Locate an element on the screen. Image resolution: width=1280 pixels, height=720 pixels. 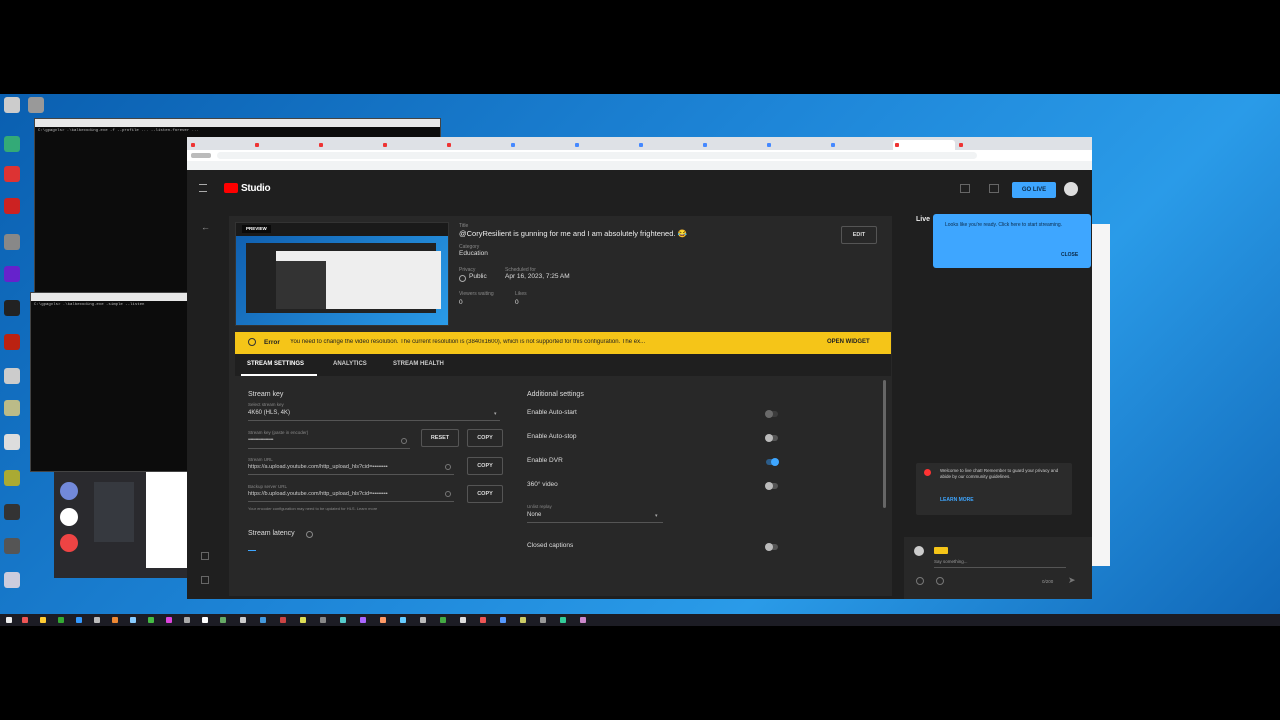
unlist-dropdown-icon: ▾ is located at coordinates (656, 516).